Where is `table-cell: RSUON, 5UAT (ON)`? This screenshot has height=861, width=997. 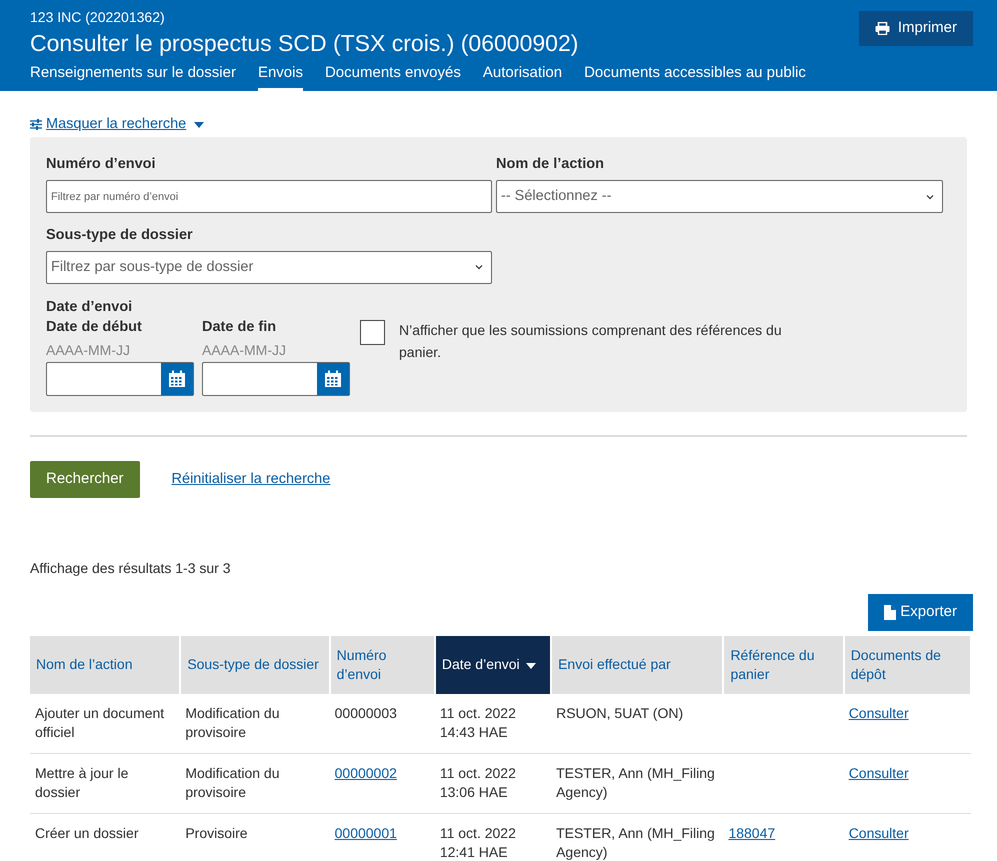
table-cell: RSUON, 5UAT (ON) is located at coordinates (620, 712).